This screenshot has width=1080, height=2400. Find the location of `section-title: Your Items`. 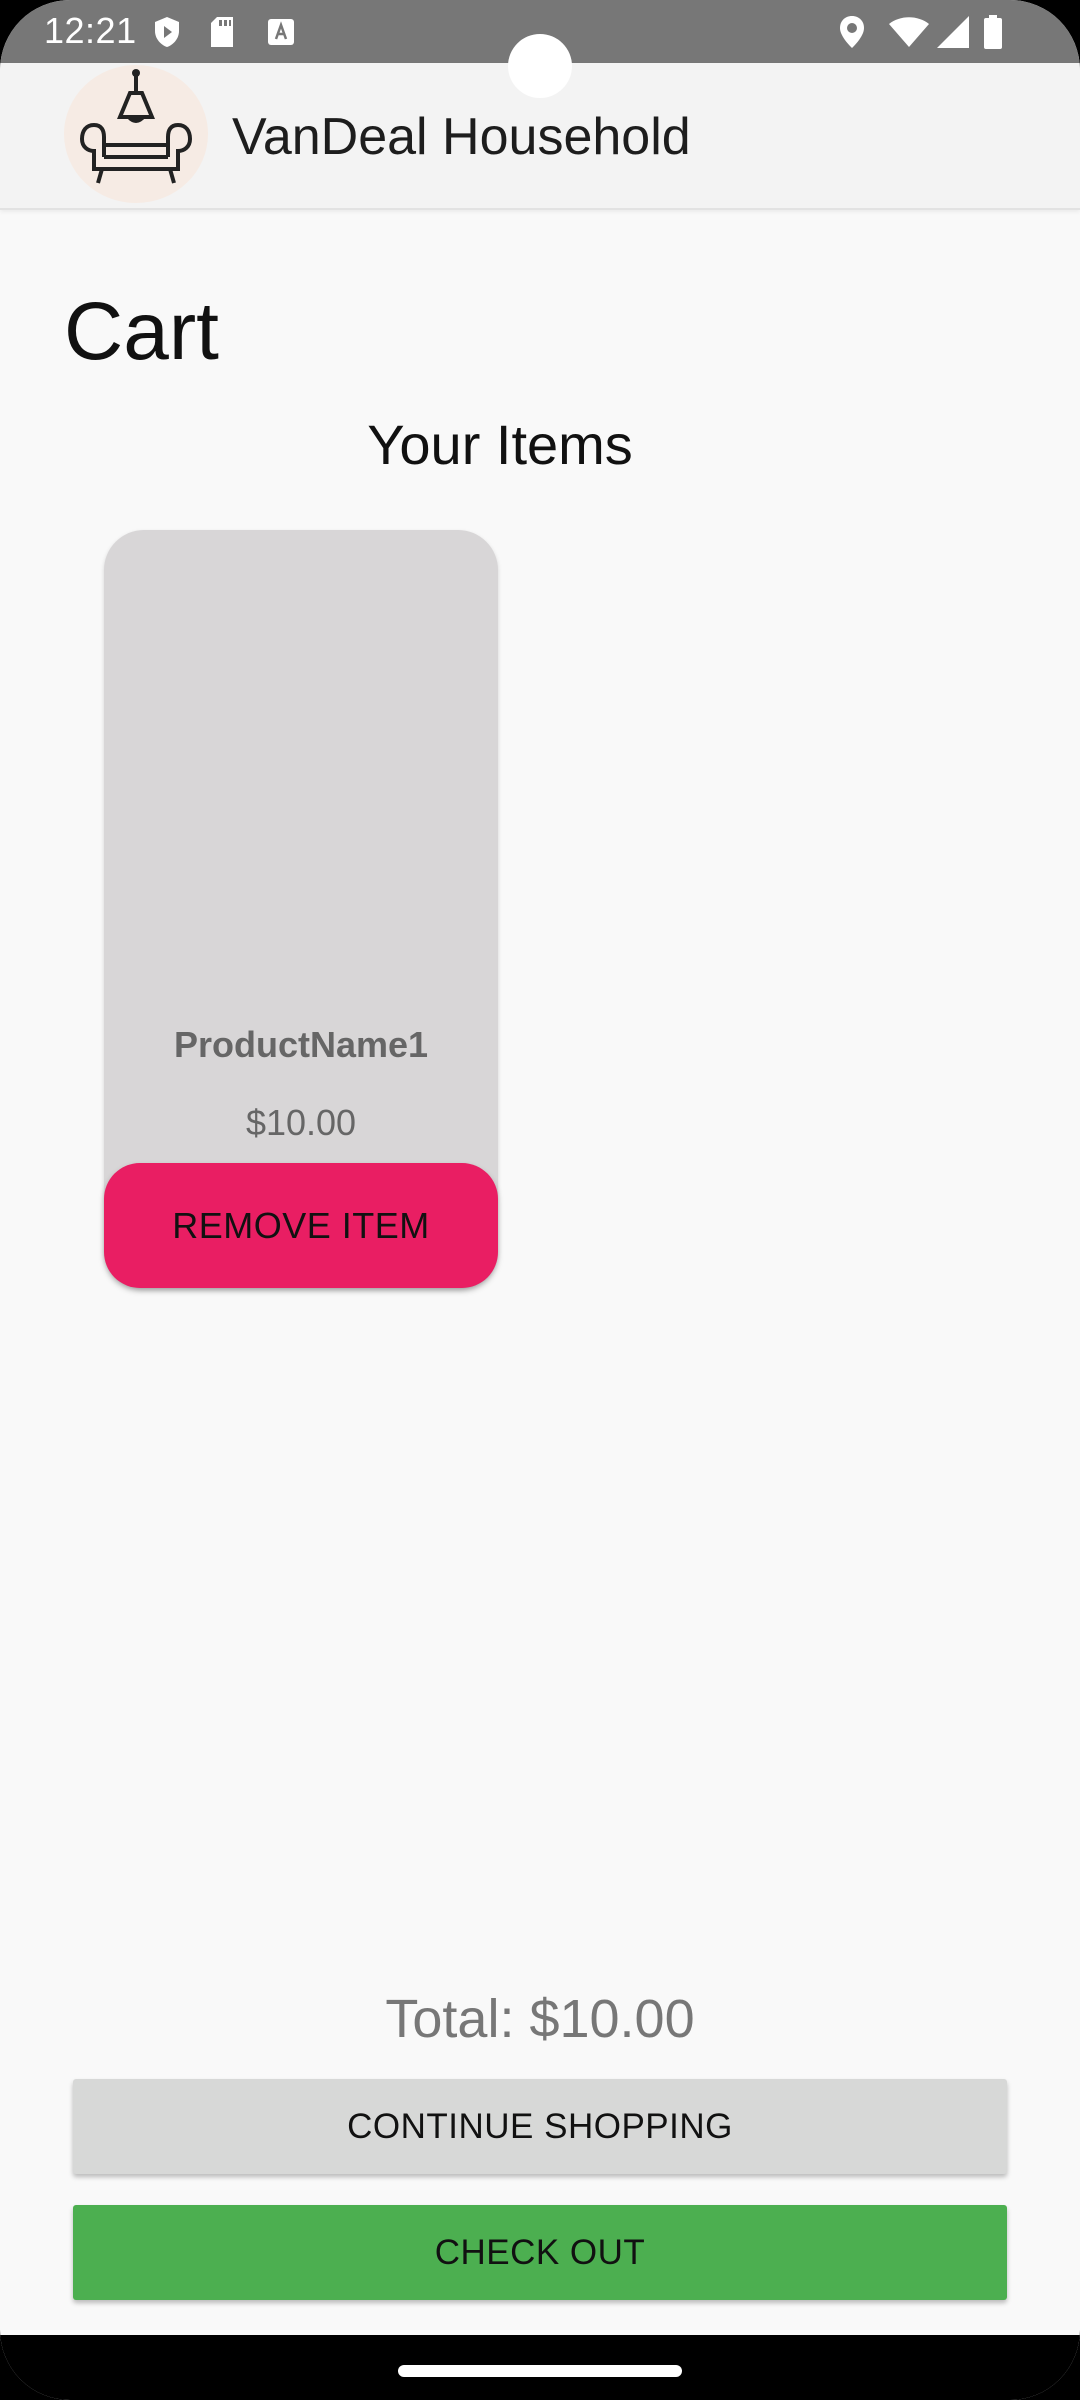

section-title: Your Items is located at coordinates (500, 444).